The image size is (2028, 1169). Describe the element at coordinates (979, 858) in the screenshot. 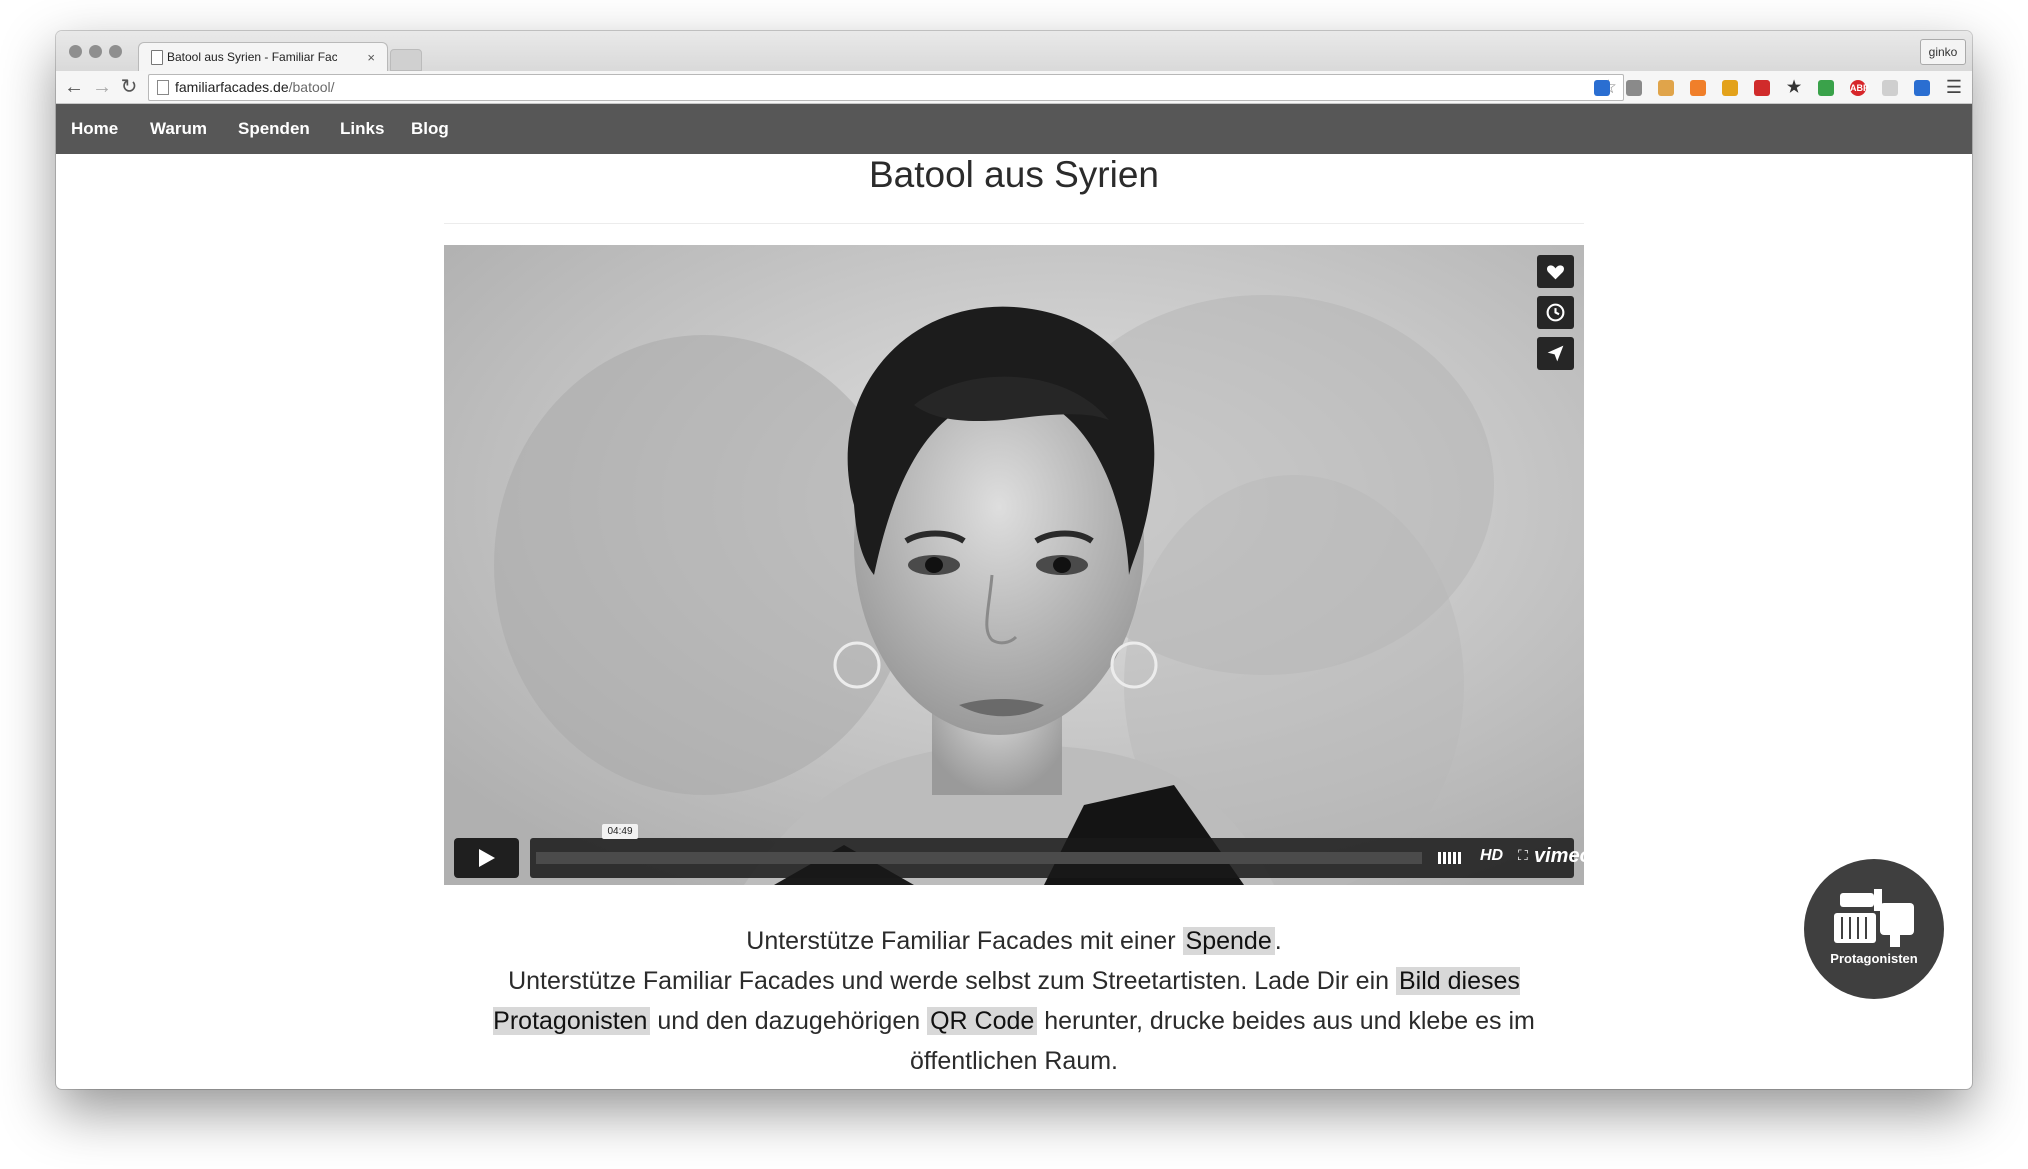

I see `progress-track` at that location.